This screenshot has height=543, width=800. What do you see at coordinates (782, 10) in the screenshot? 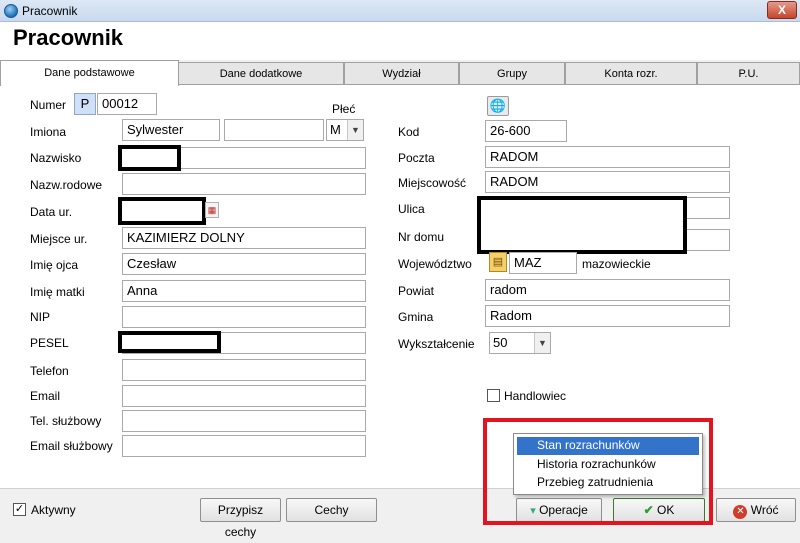
I see `close-button: X` at bounding box center [782, 10].